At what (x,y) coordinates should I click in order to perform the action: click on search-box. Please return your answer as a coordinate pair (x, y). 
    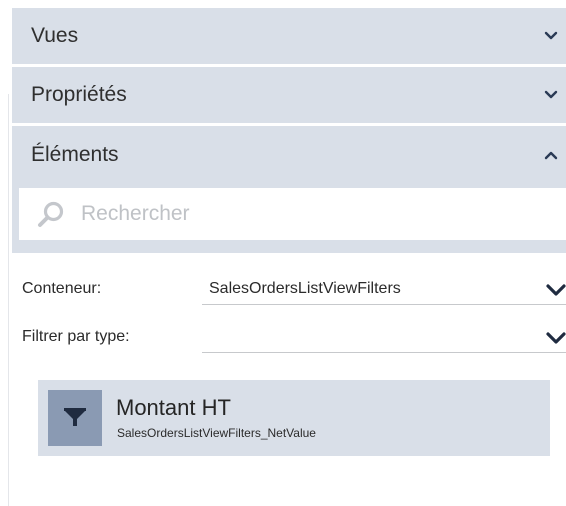
    Looking at the image, I should click on (292, 214).